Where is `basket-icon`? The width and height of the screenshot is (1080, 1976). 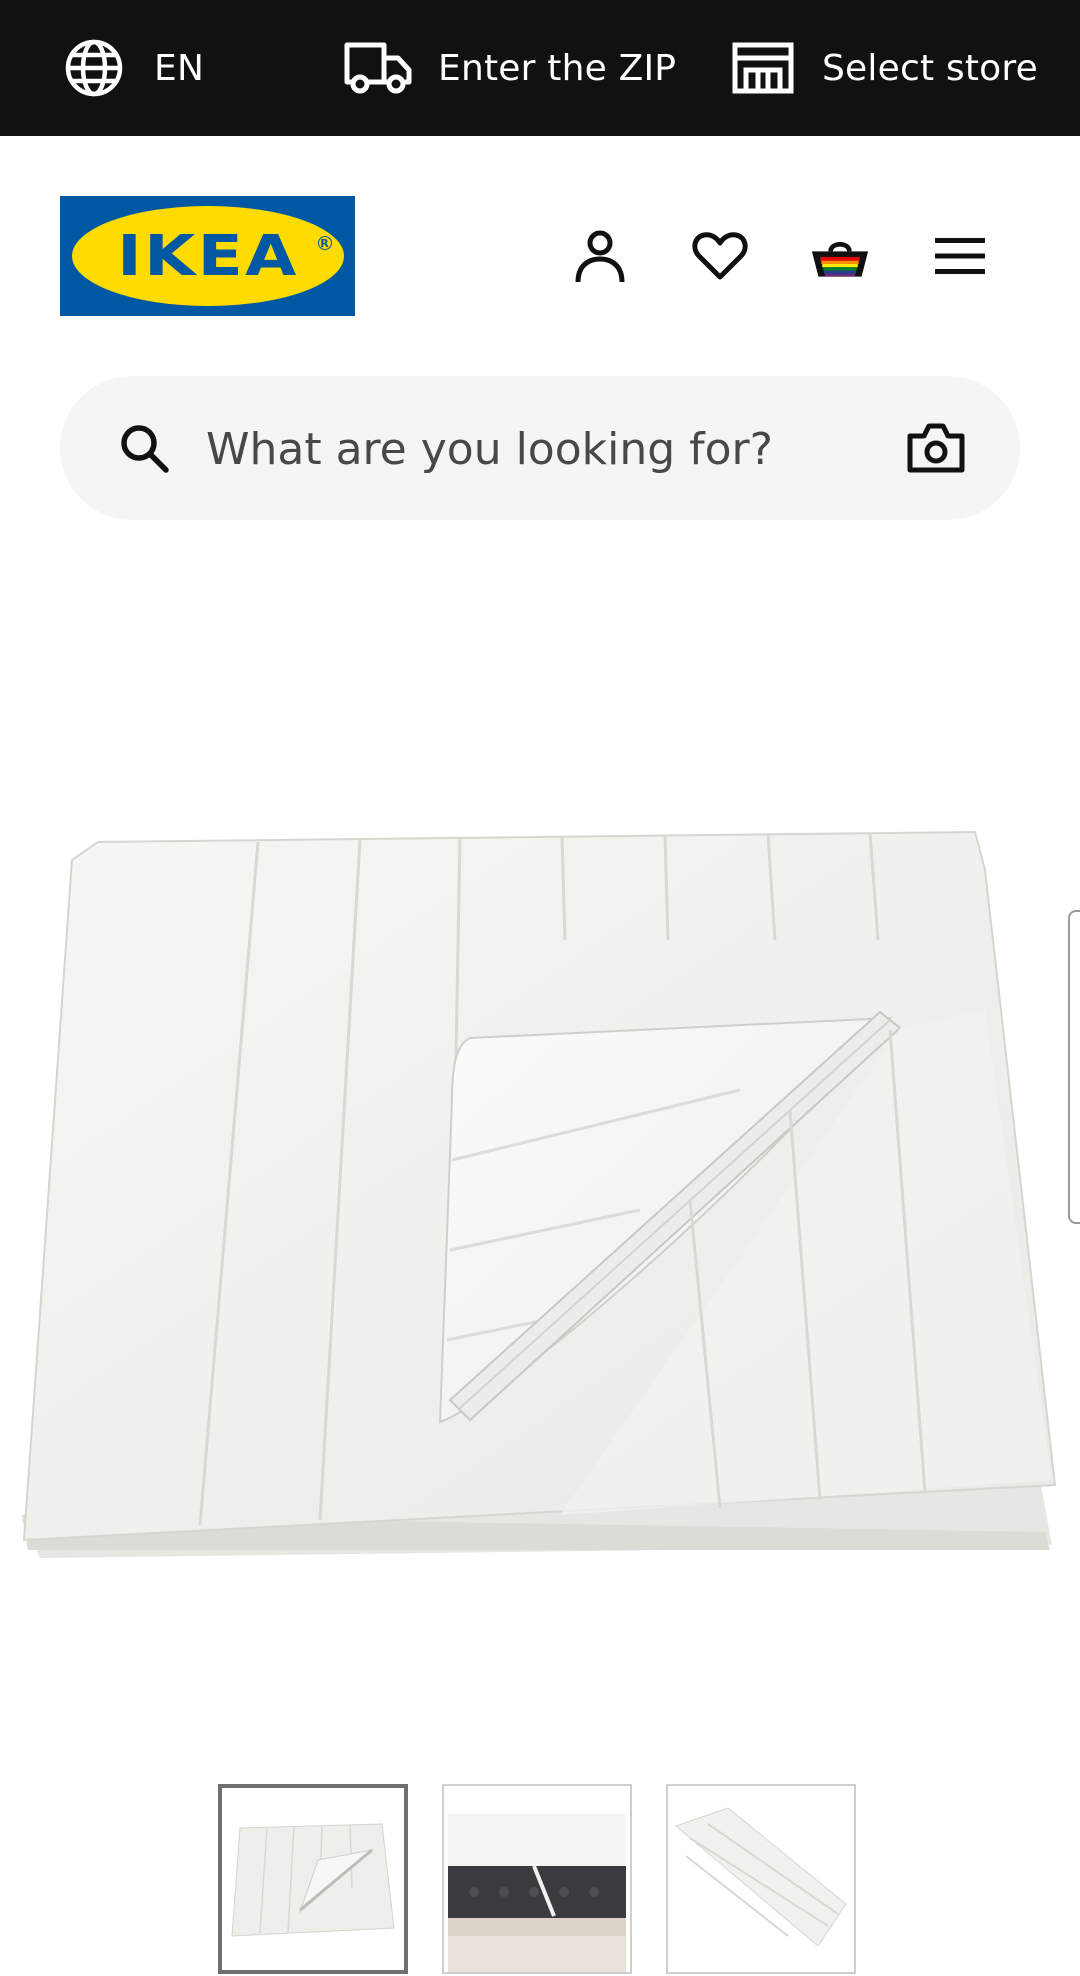 basket-icon is located at coordinates (840, 256).